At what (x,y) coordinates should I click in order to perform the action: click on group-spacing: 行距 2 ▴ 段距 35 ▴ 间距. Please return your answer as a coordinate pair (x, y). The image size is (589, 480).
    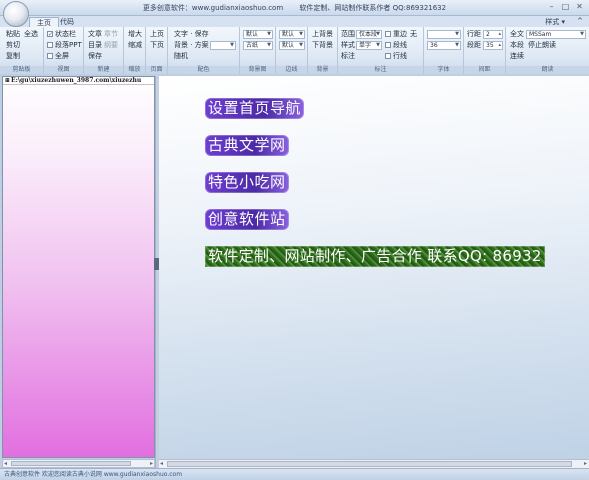
    Looking at the image, I should click on (485, 50).